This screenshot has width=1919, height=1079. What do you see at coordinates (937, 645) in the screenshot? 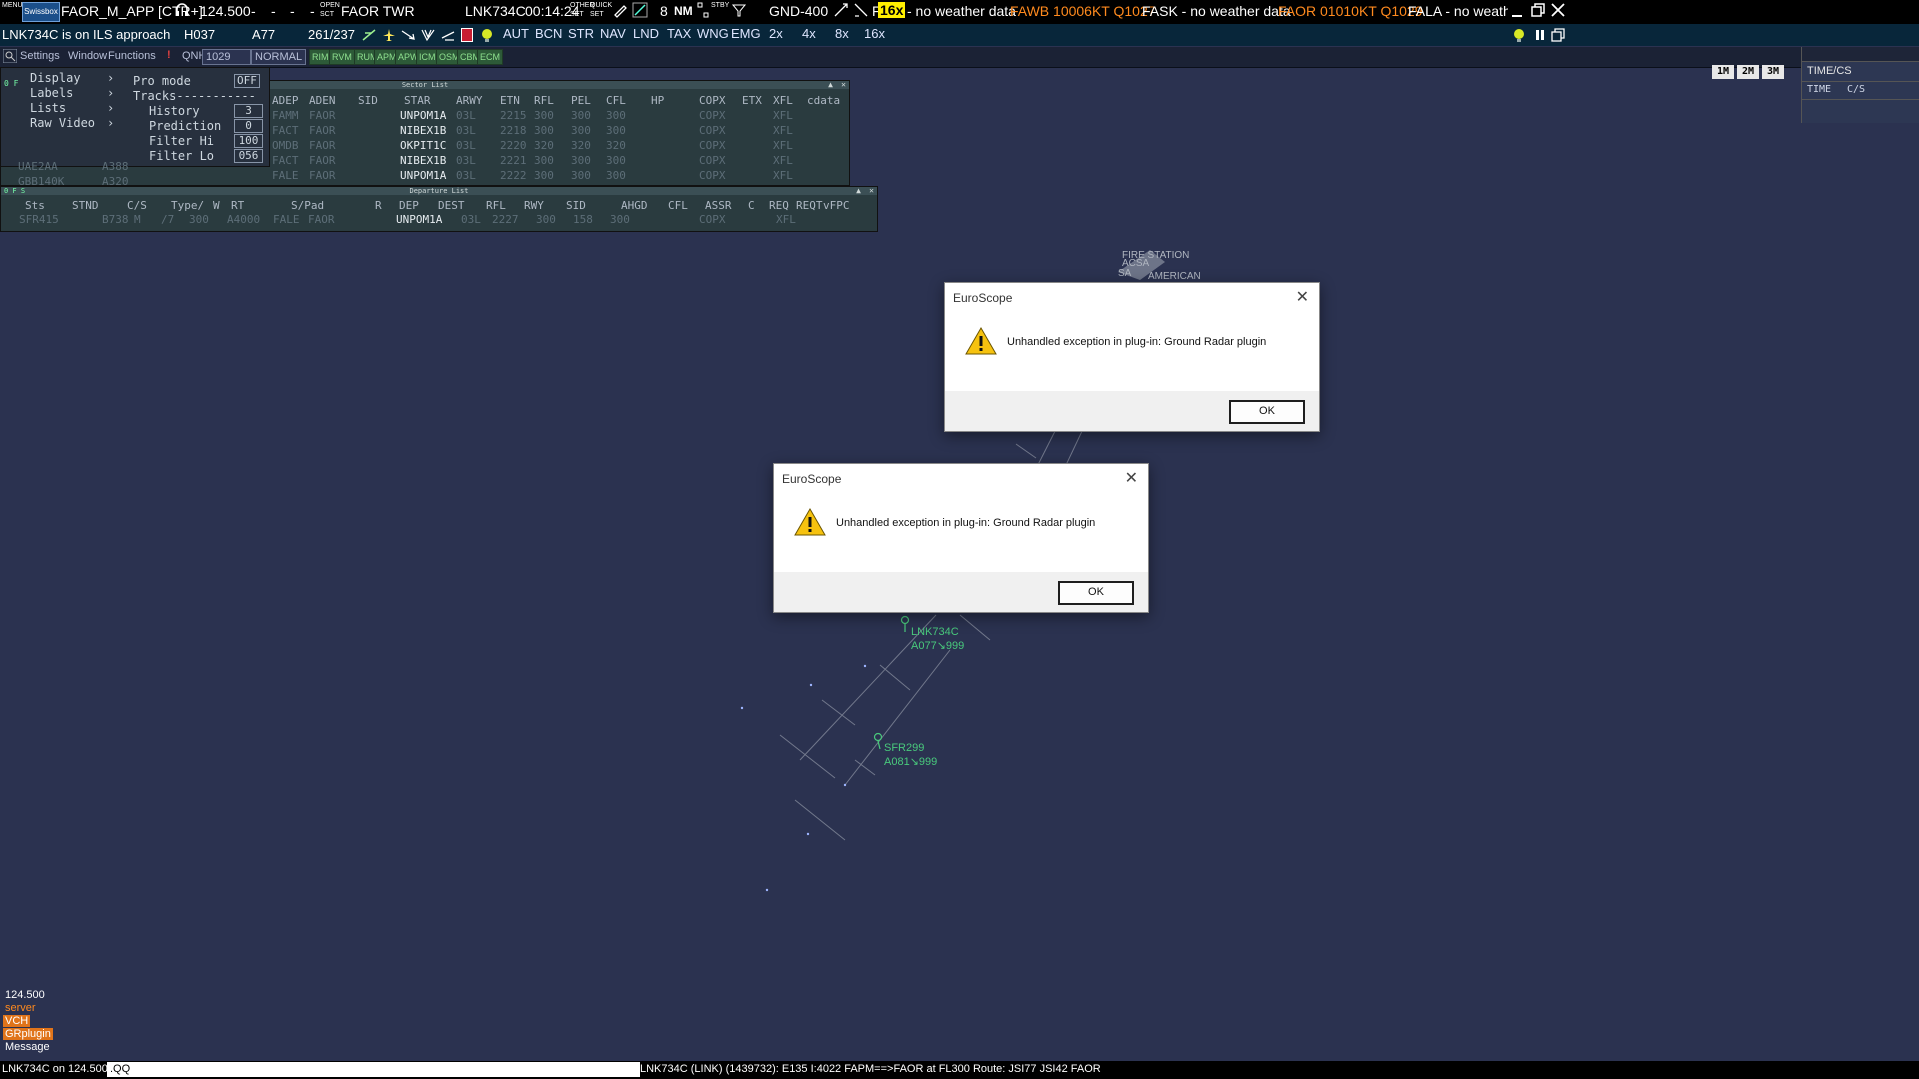
I see `target-lnk734c-data: A077↘999` at bounding box center [937, 645].